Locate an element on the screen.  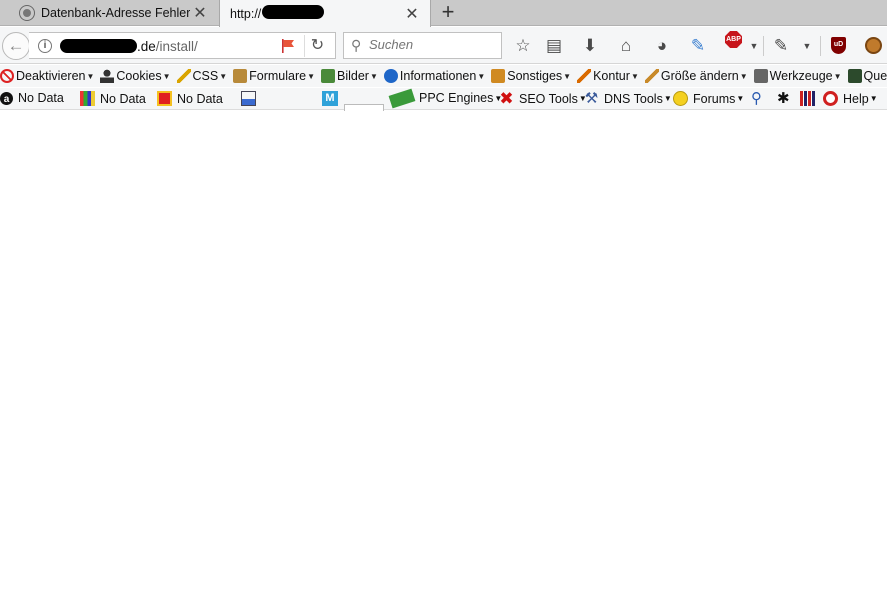
alexa-value: No Data is located at coordinates (123, 98).